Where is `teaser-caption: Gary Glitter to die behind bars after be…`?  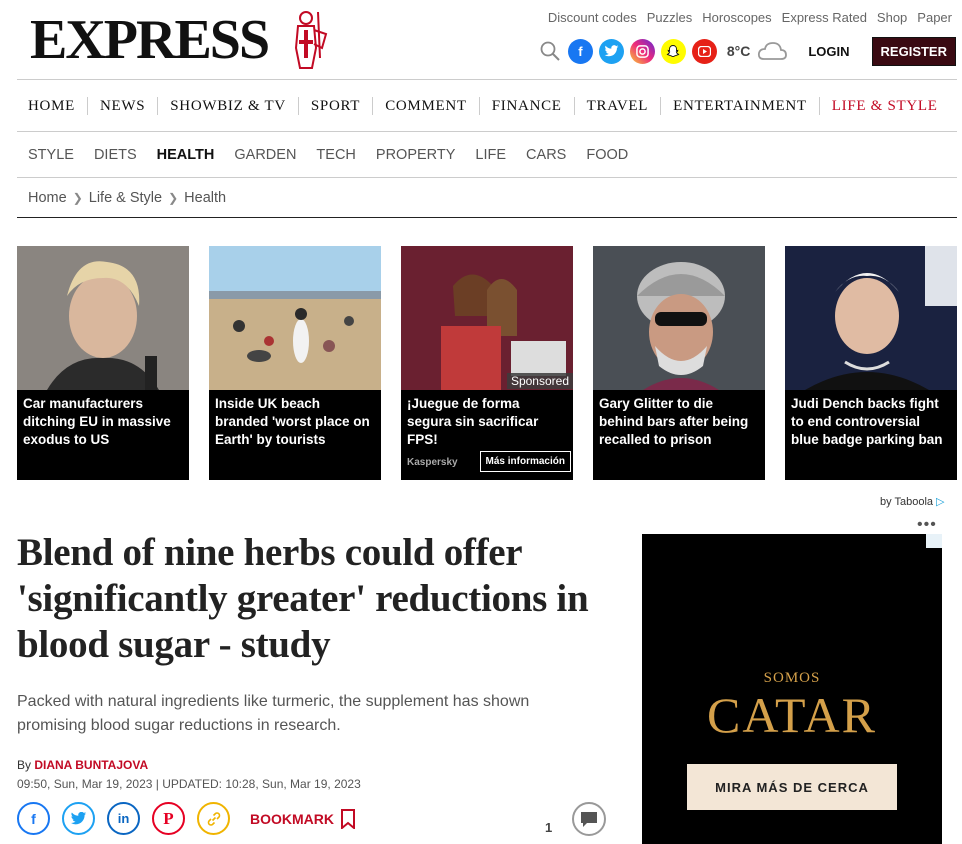
teaser-caption: Gary Glitter to die behind bars after be… is located at coordinates (674, 421).